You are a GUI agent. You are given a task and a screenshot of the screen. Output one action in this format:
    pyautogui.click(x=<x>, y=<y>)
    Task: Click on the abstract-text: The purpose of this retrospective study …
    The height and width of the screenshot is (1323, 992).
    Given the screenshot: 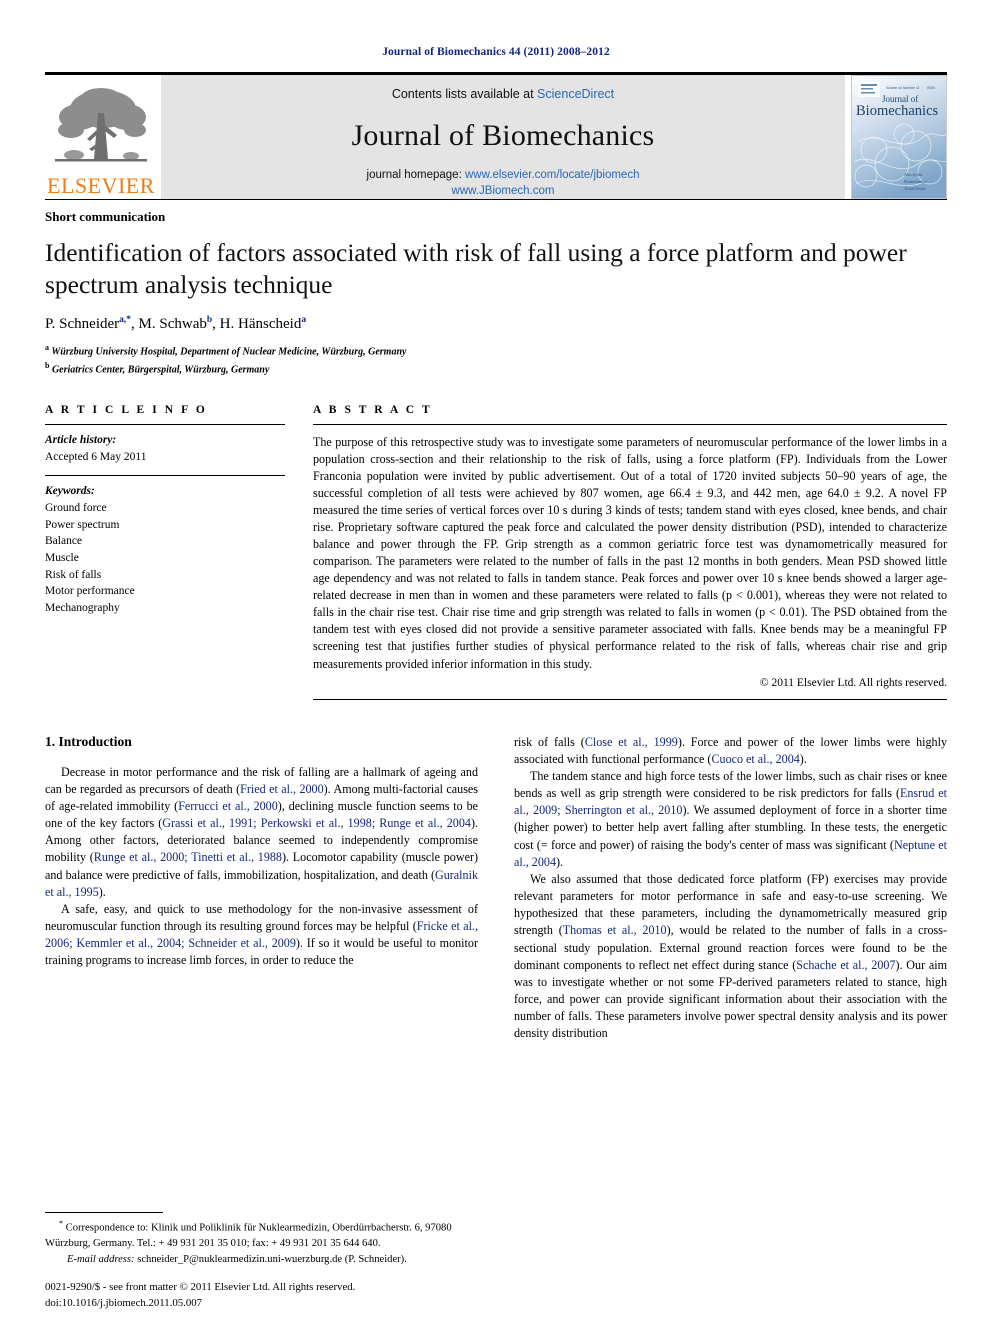 What is the action you would take?
    pyautogui.click(x=630, y=552)
    